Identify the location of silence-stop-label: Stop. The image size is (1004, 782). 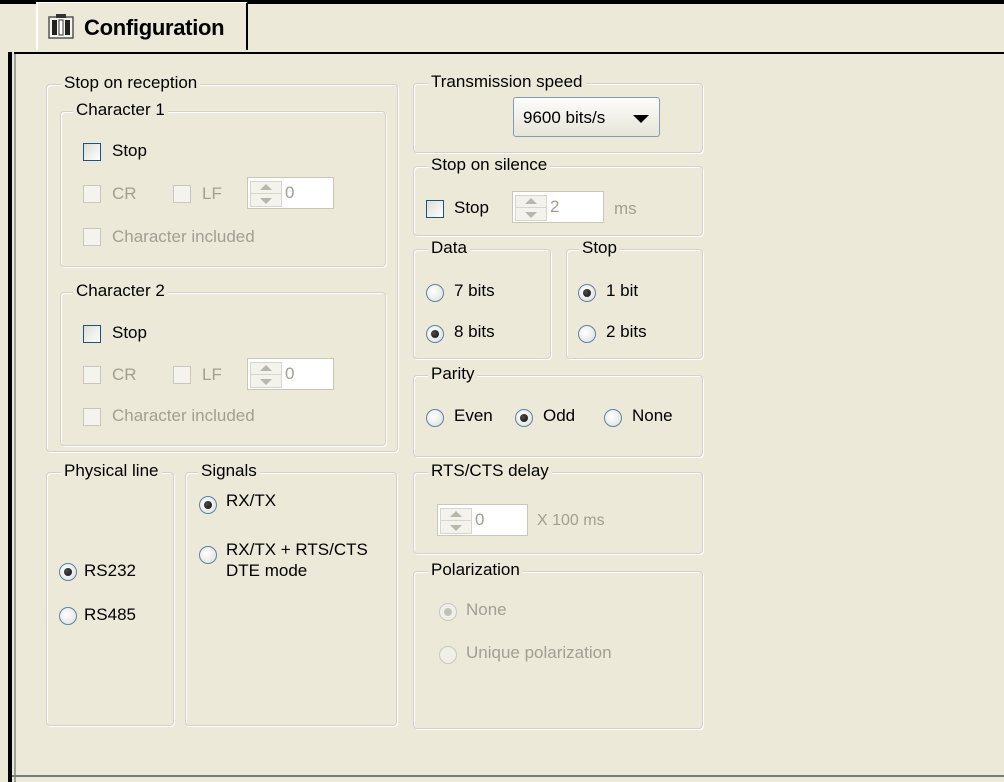
(471, 207).